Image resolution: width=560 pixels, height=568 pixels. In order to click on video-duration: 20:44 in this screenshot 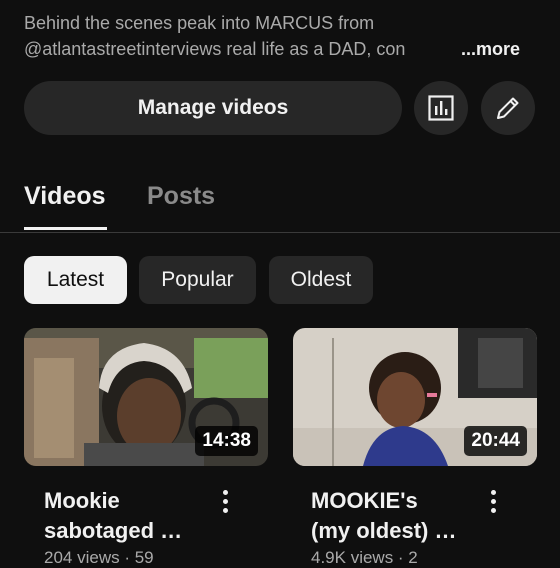, I will do `click(495, 441)`.